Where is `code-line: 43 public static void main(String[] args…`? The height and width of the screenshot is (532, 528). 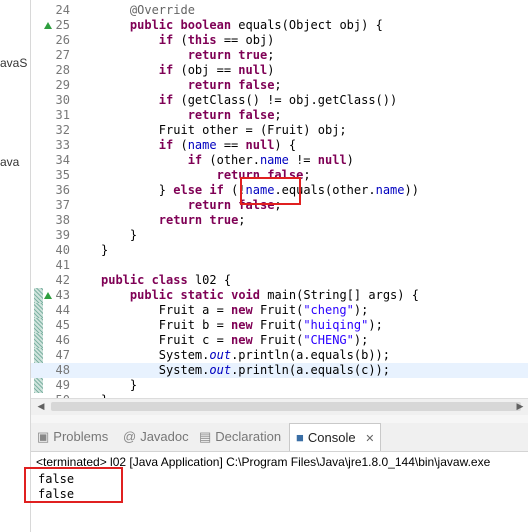
code-line: 43 public static void main(String[] args… is located at coordinates (279, 295).